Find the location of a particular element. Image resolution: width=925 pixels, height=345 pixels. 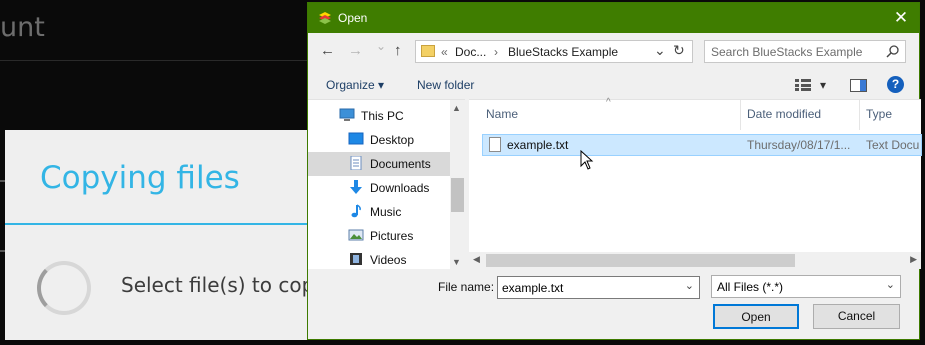

cancel-button: Cancel is located at coordinates (856, 316).